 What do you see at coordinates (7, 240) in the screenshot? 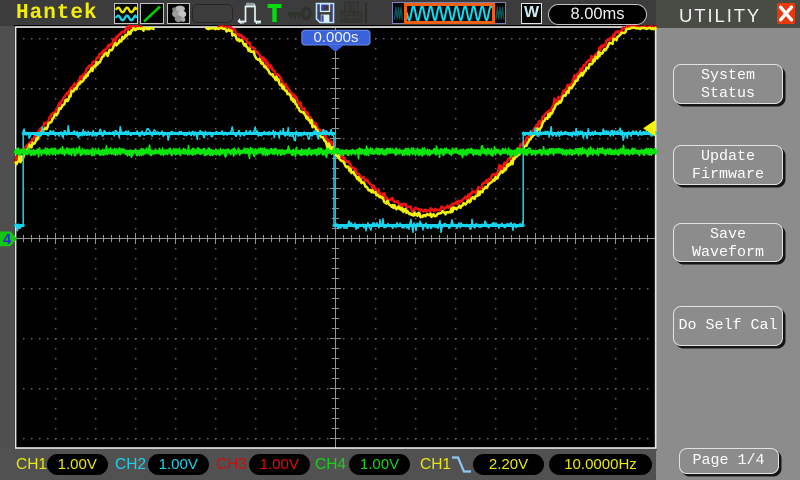
I see `svg-text: 4` at bounding box center [7, 240].